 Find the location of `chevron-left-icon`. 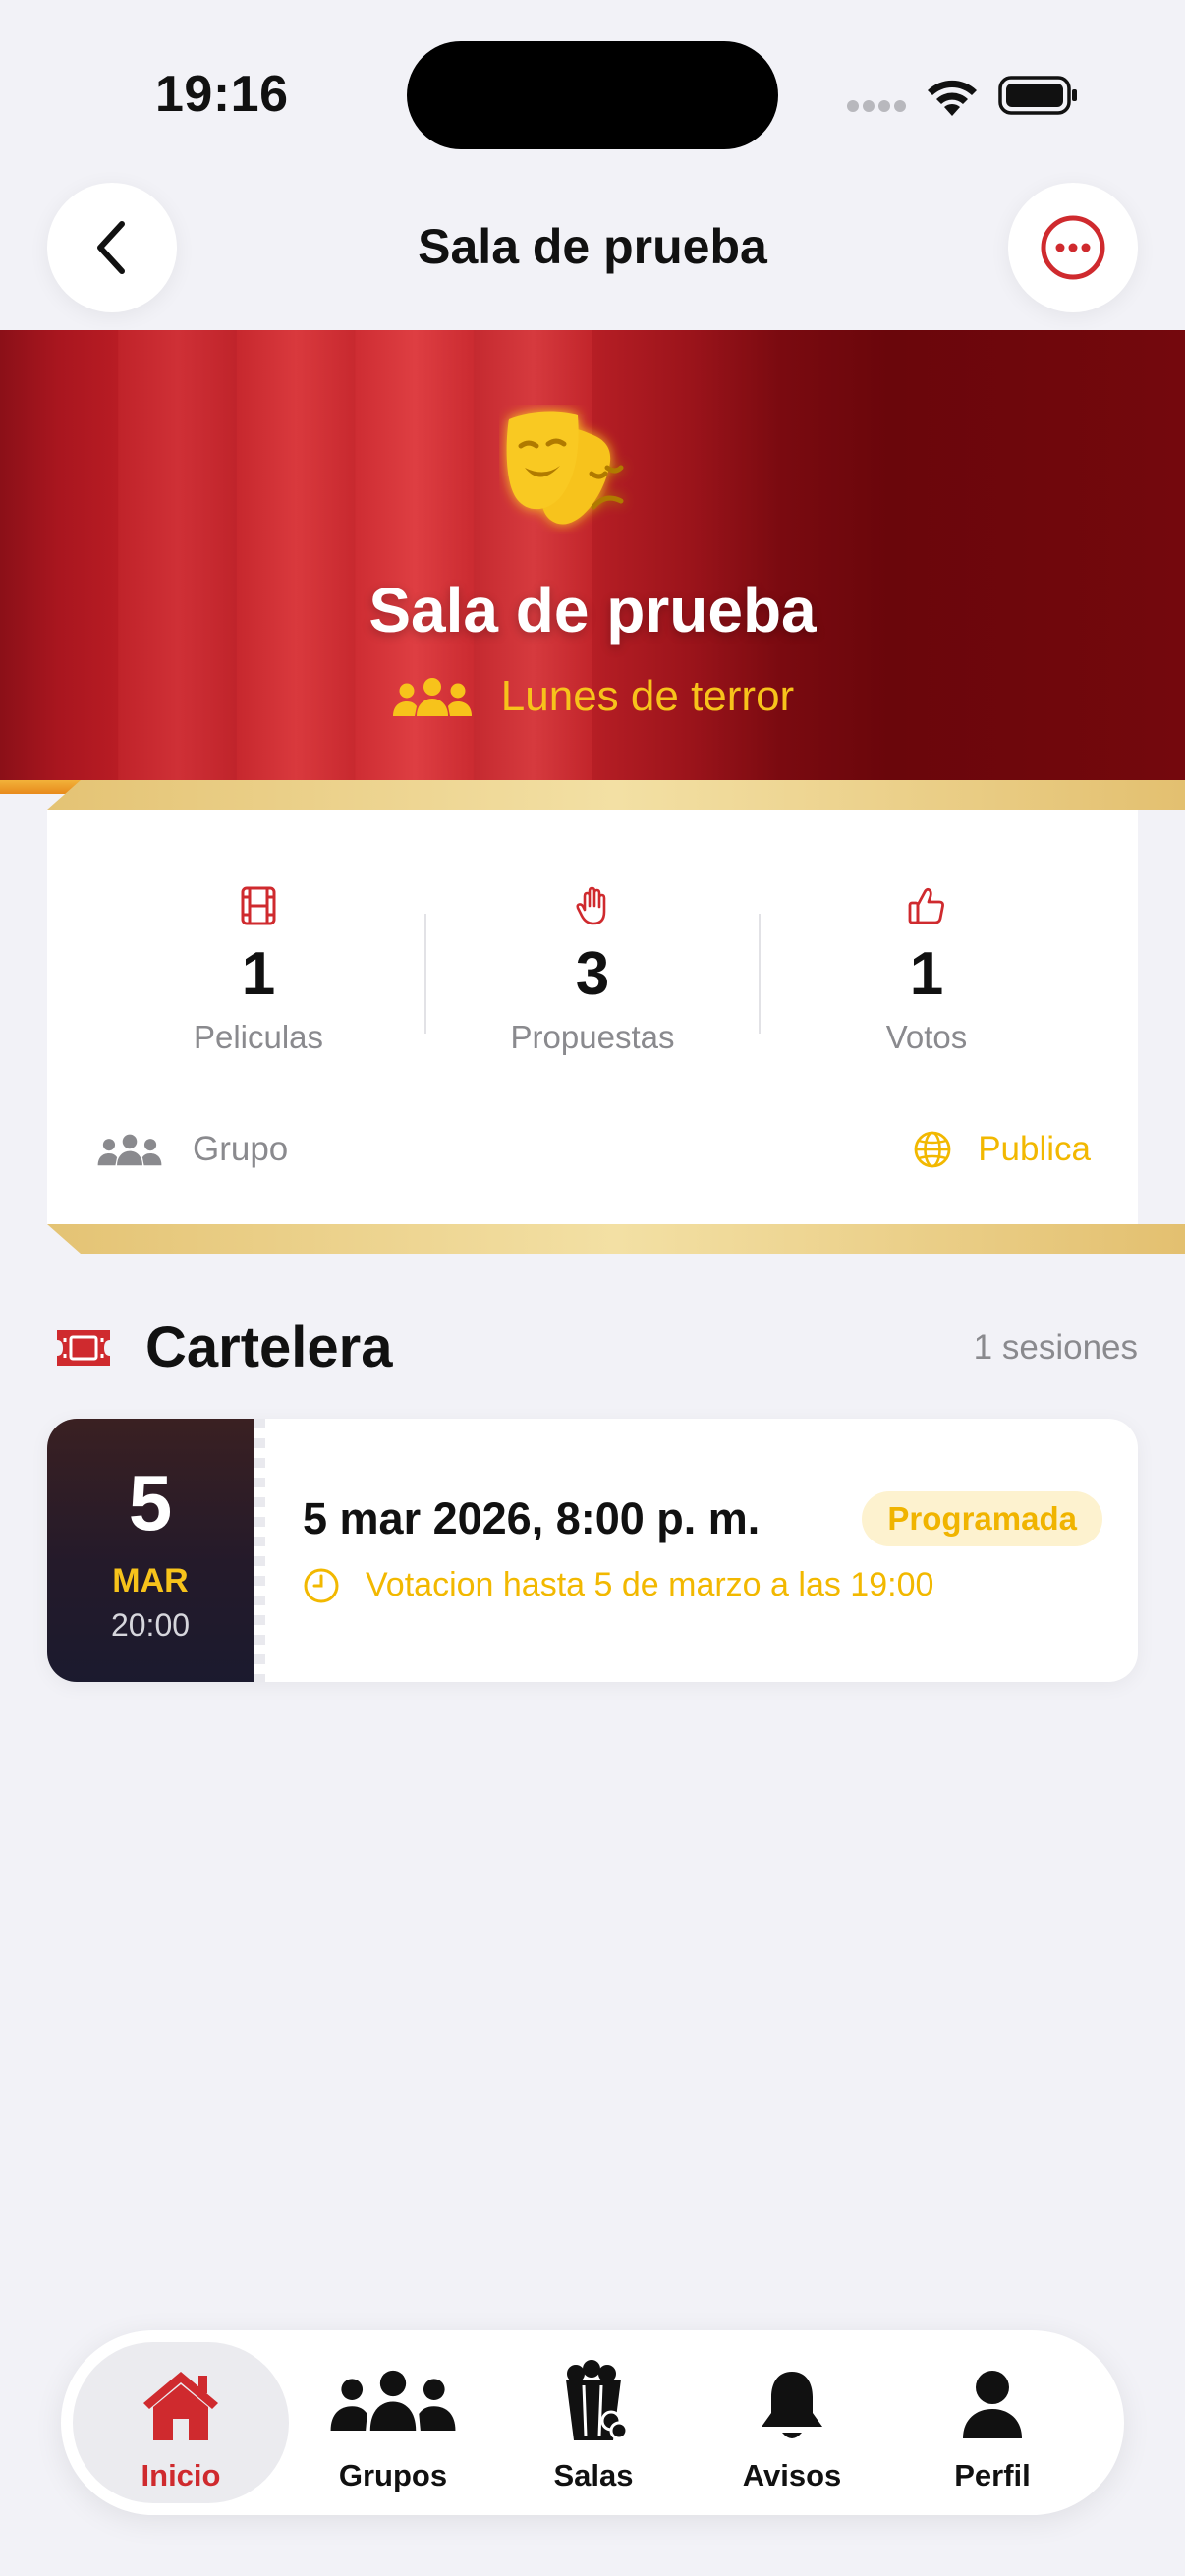

chevron-left-icon is located at coordinates (111, 247).